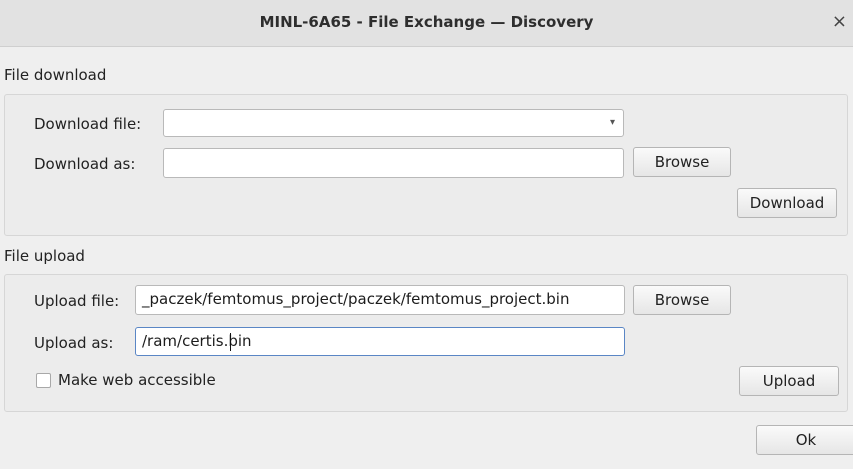 The height and width of the screenshot is (469, 853). Describe the element at coordinates (839, 21) in the screenshot. I see `close-icon: ×` at that location.